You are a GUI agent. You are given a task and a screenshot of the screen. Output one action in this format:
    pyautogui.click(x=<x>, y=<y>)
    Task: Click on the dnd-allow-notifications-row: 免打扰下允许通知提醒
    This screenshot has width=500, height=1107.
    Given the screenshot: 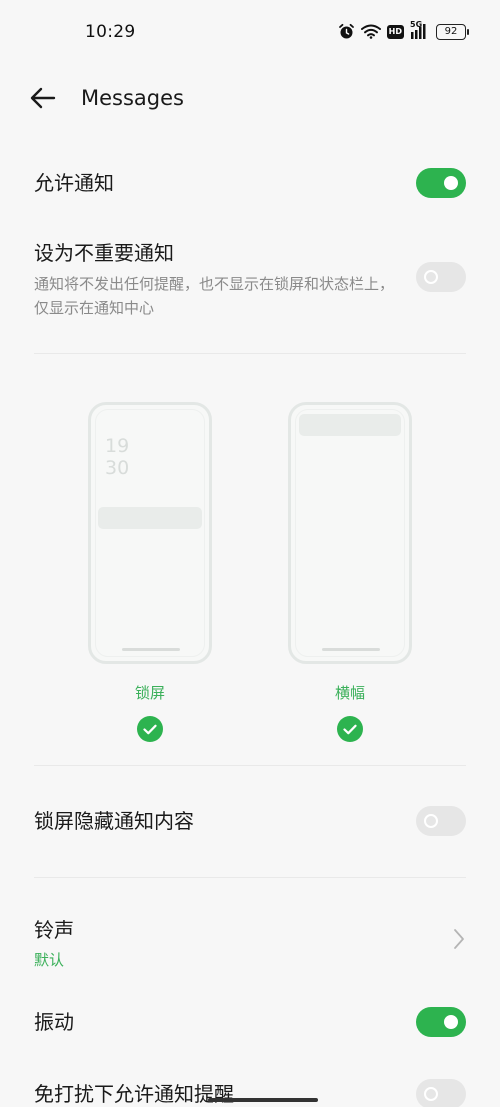 What is the action you would take?
    pyautogui.click(x=250, y=1092)
    